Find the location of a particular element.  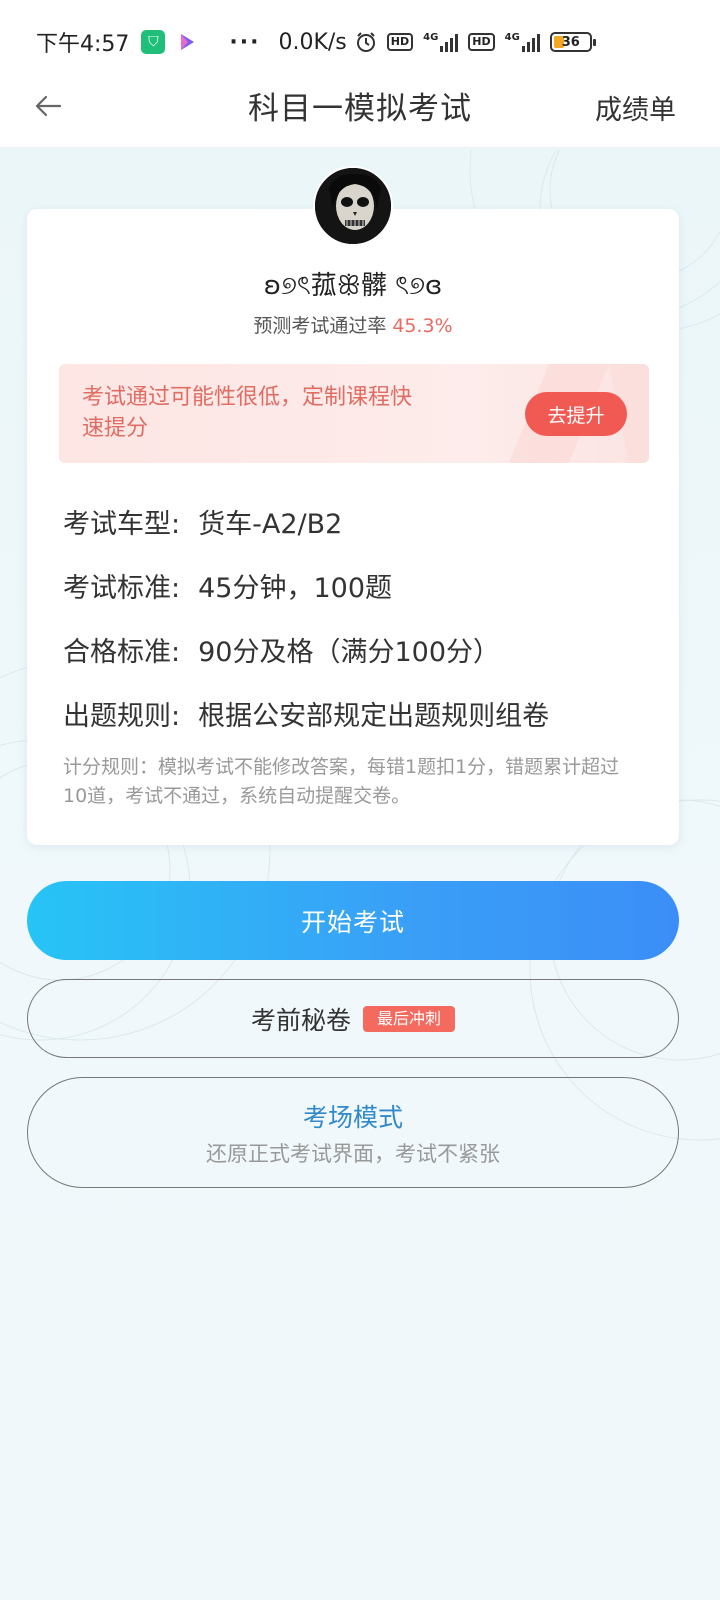

signal-2-icon: 4G is located at coordinates (522, 42).